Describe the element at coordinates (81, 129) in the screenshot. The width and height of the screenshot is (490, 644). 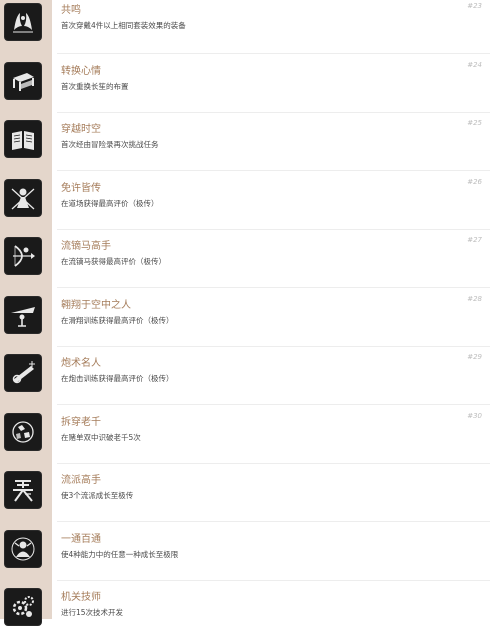
I see `achievement-title: 穿越时空` at that location.